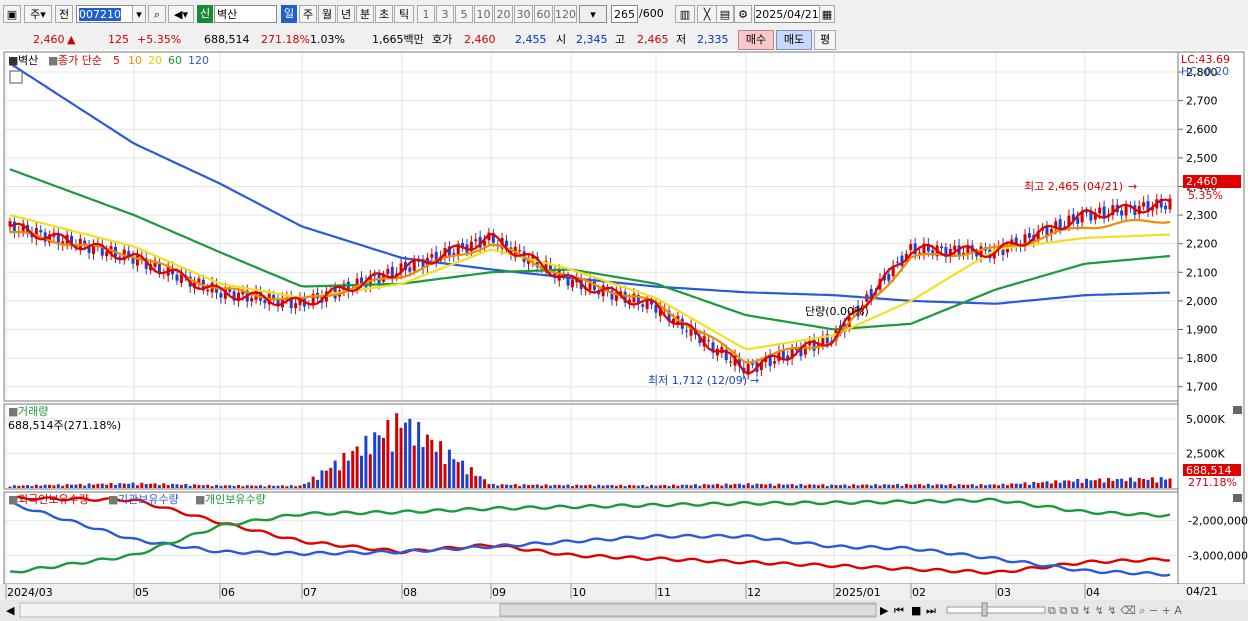 This screenshot has height=621, width=1248. I want to click on minute-5: 5, so click(464, 14).